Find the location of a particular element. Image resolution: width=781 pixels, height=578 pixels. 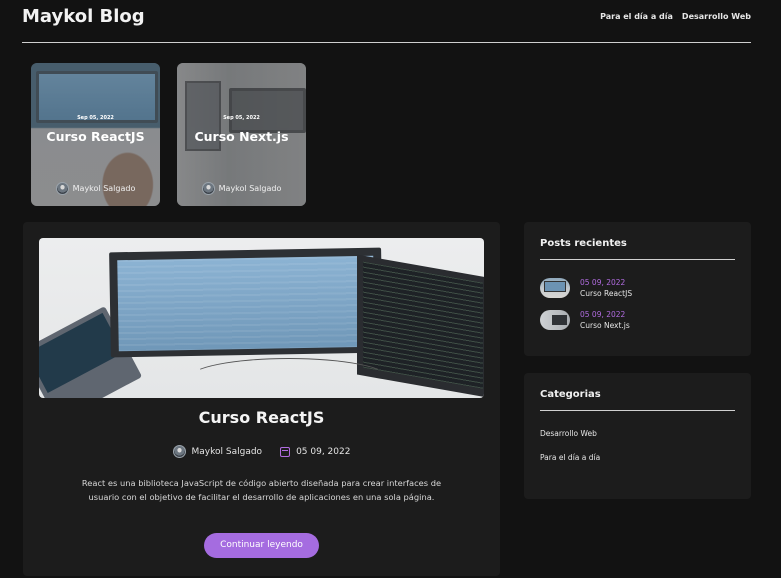

post-author: Maykol Salgado is located at coordinates (227, 451).